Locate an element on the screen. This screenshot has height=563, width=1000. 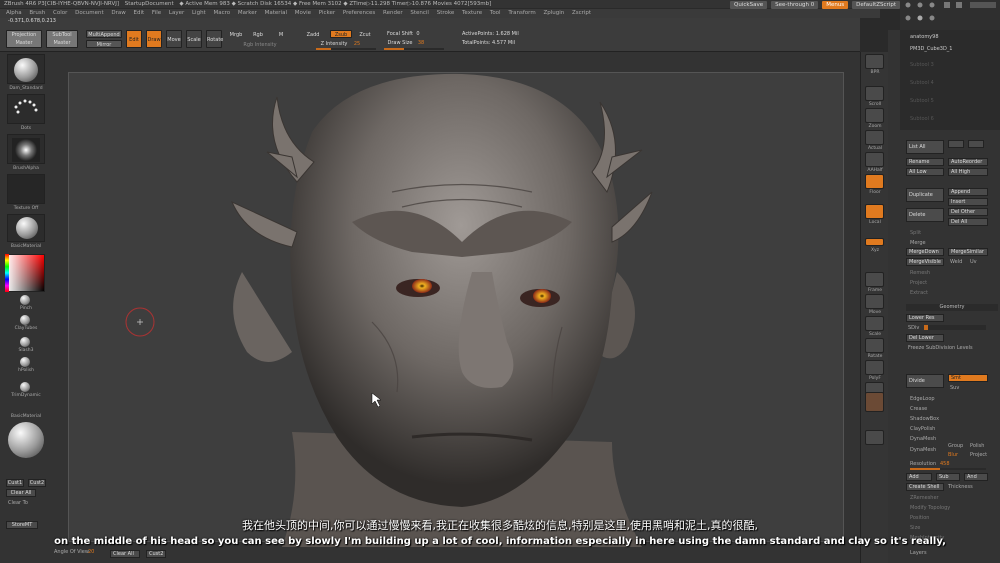
hue-strip is located at coordinates (7, 273).